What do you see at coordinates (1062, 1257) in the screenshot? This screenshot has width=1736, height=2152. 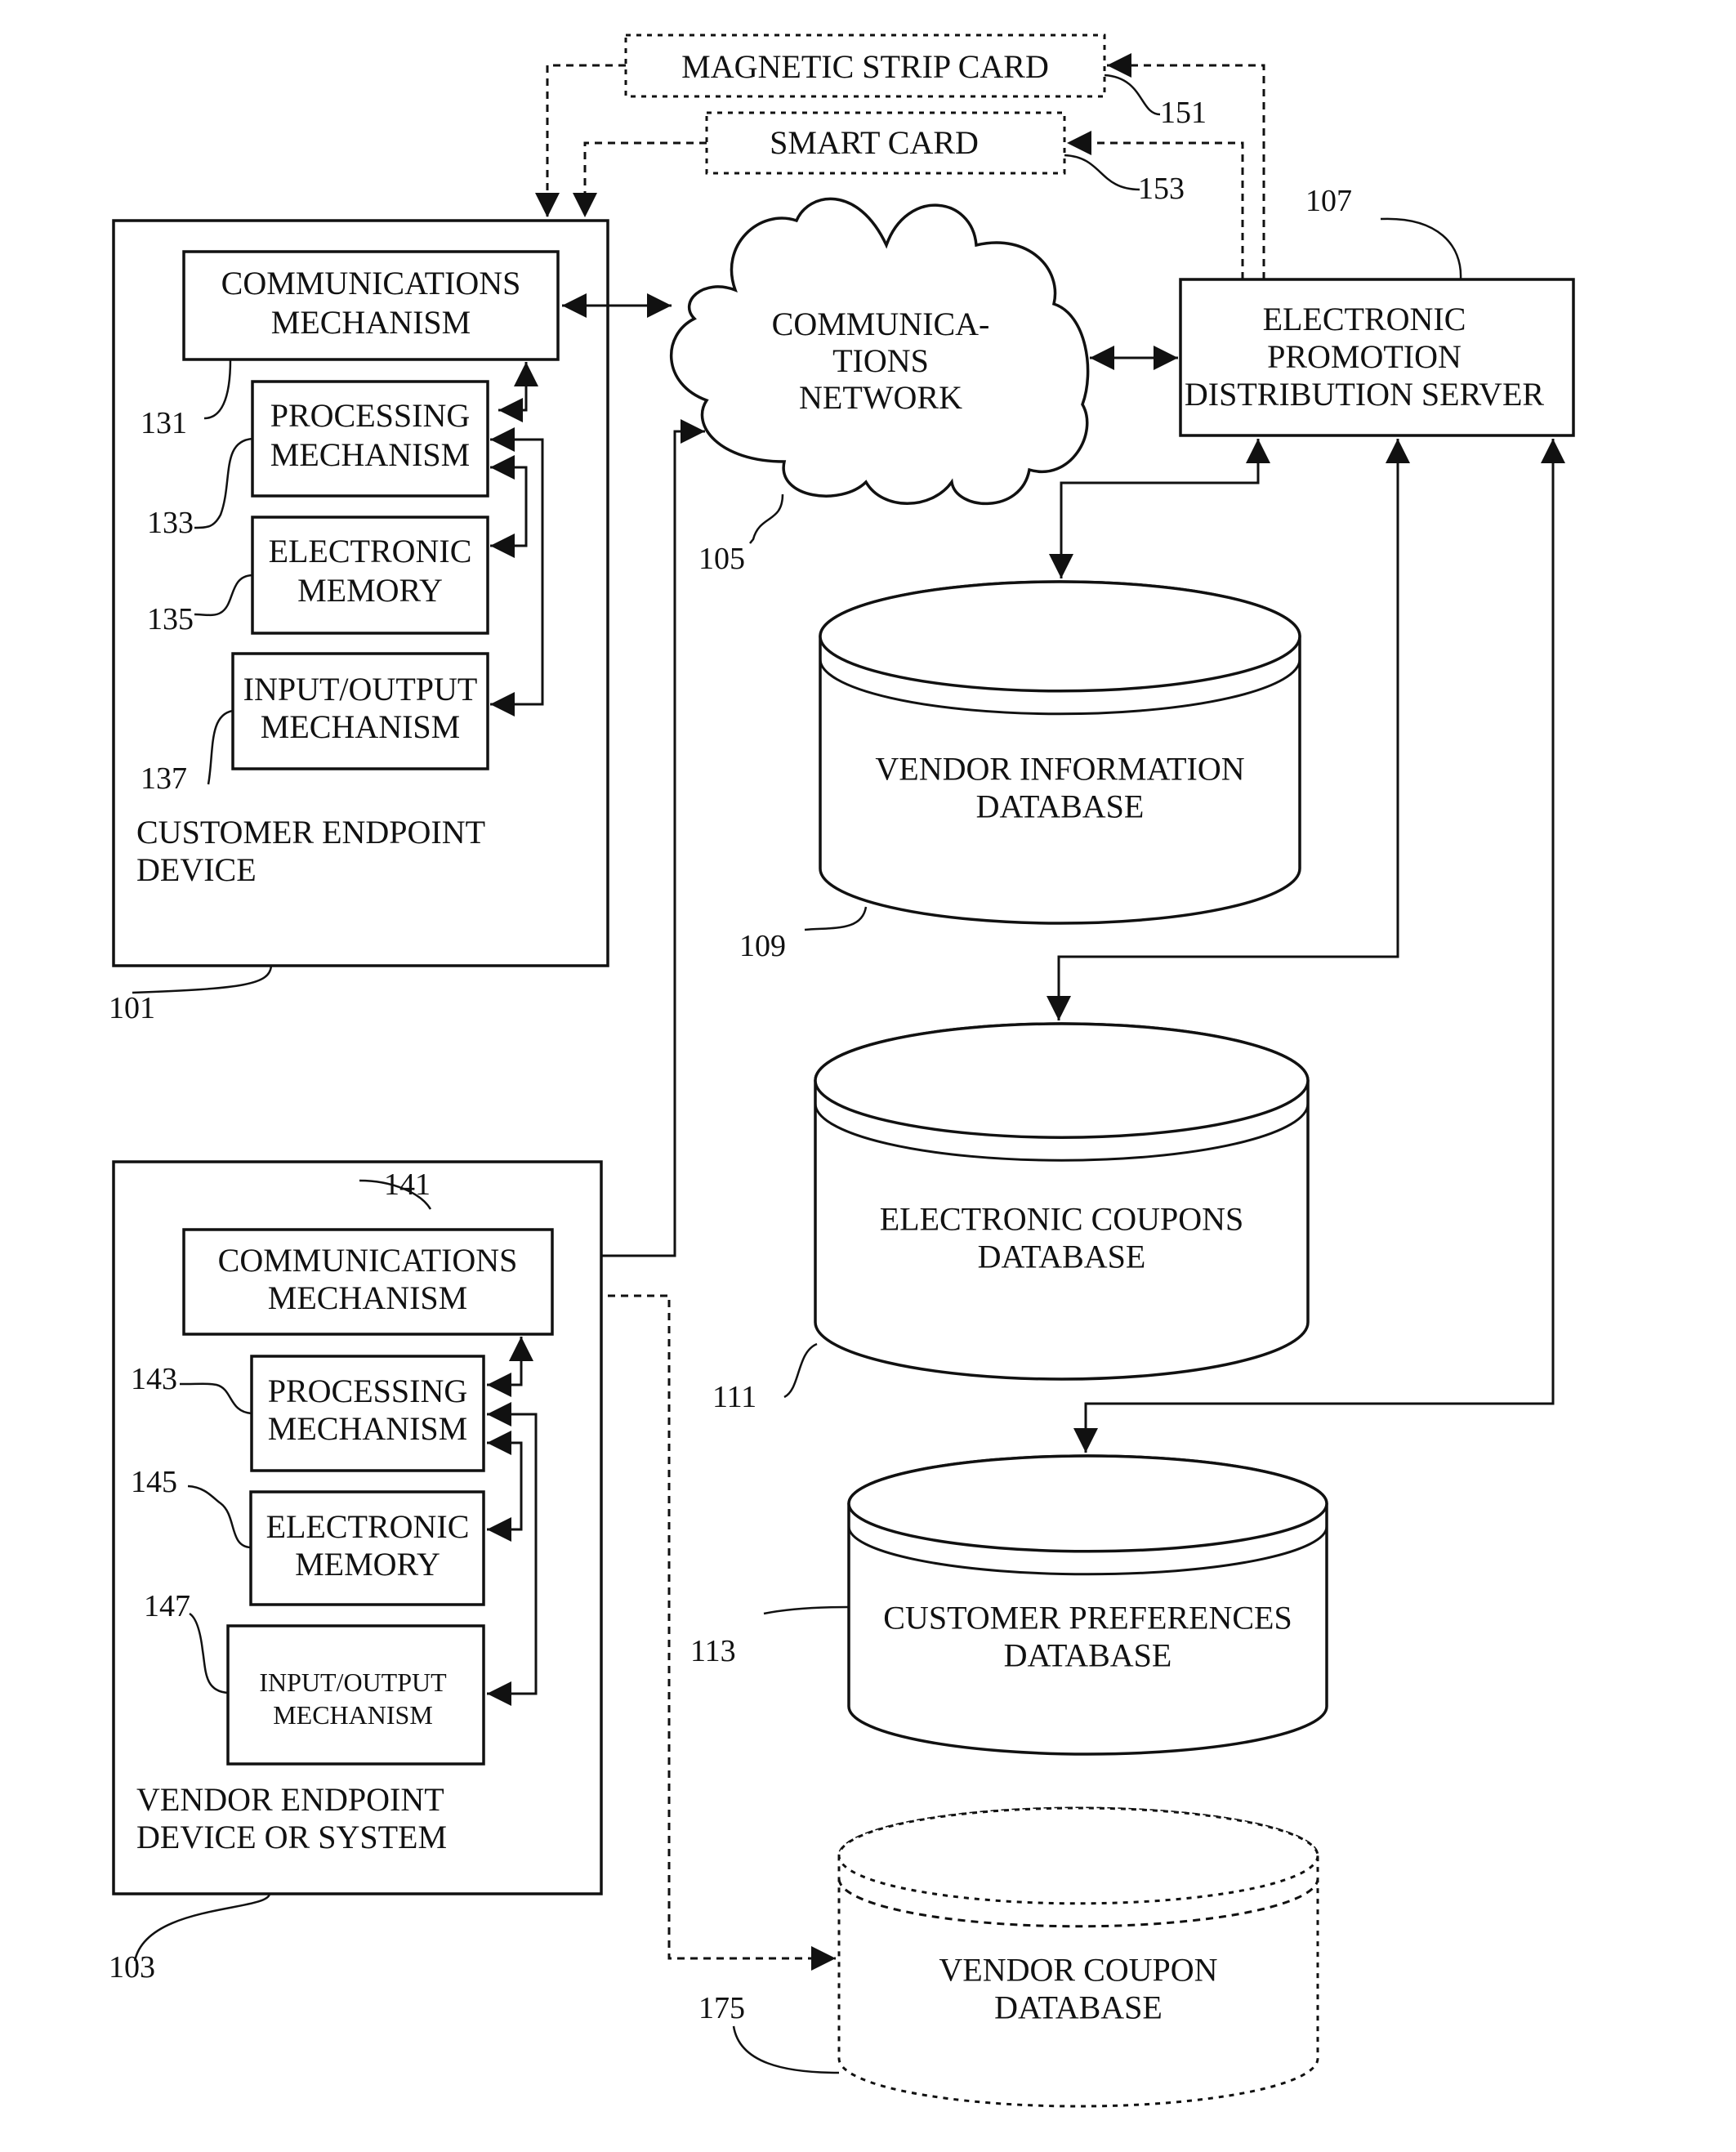 I see `electronic-coupons-database-label-line2: DATABASE` at bounding box center [1062, 1257].